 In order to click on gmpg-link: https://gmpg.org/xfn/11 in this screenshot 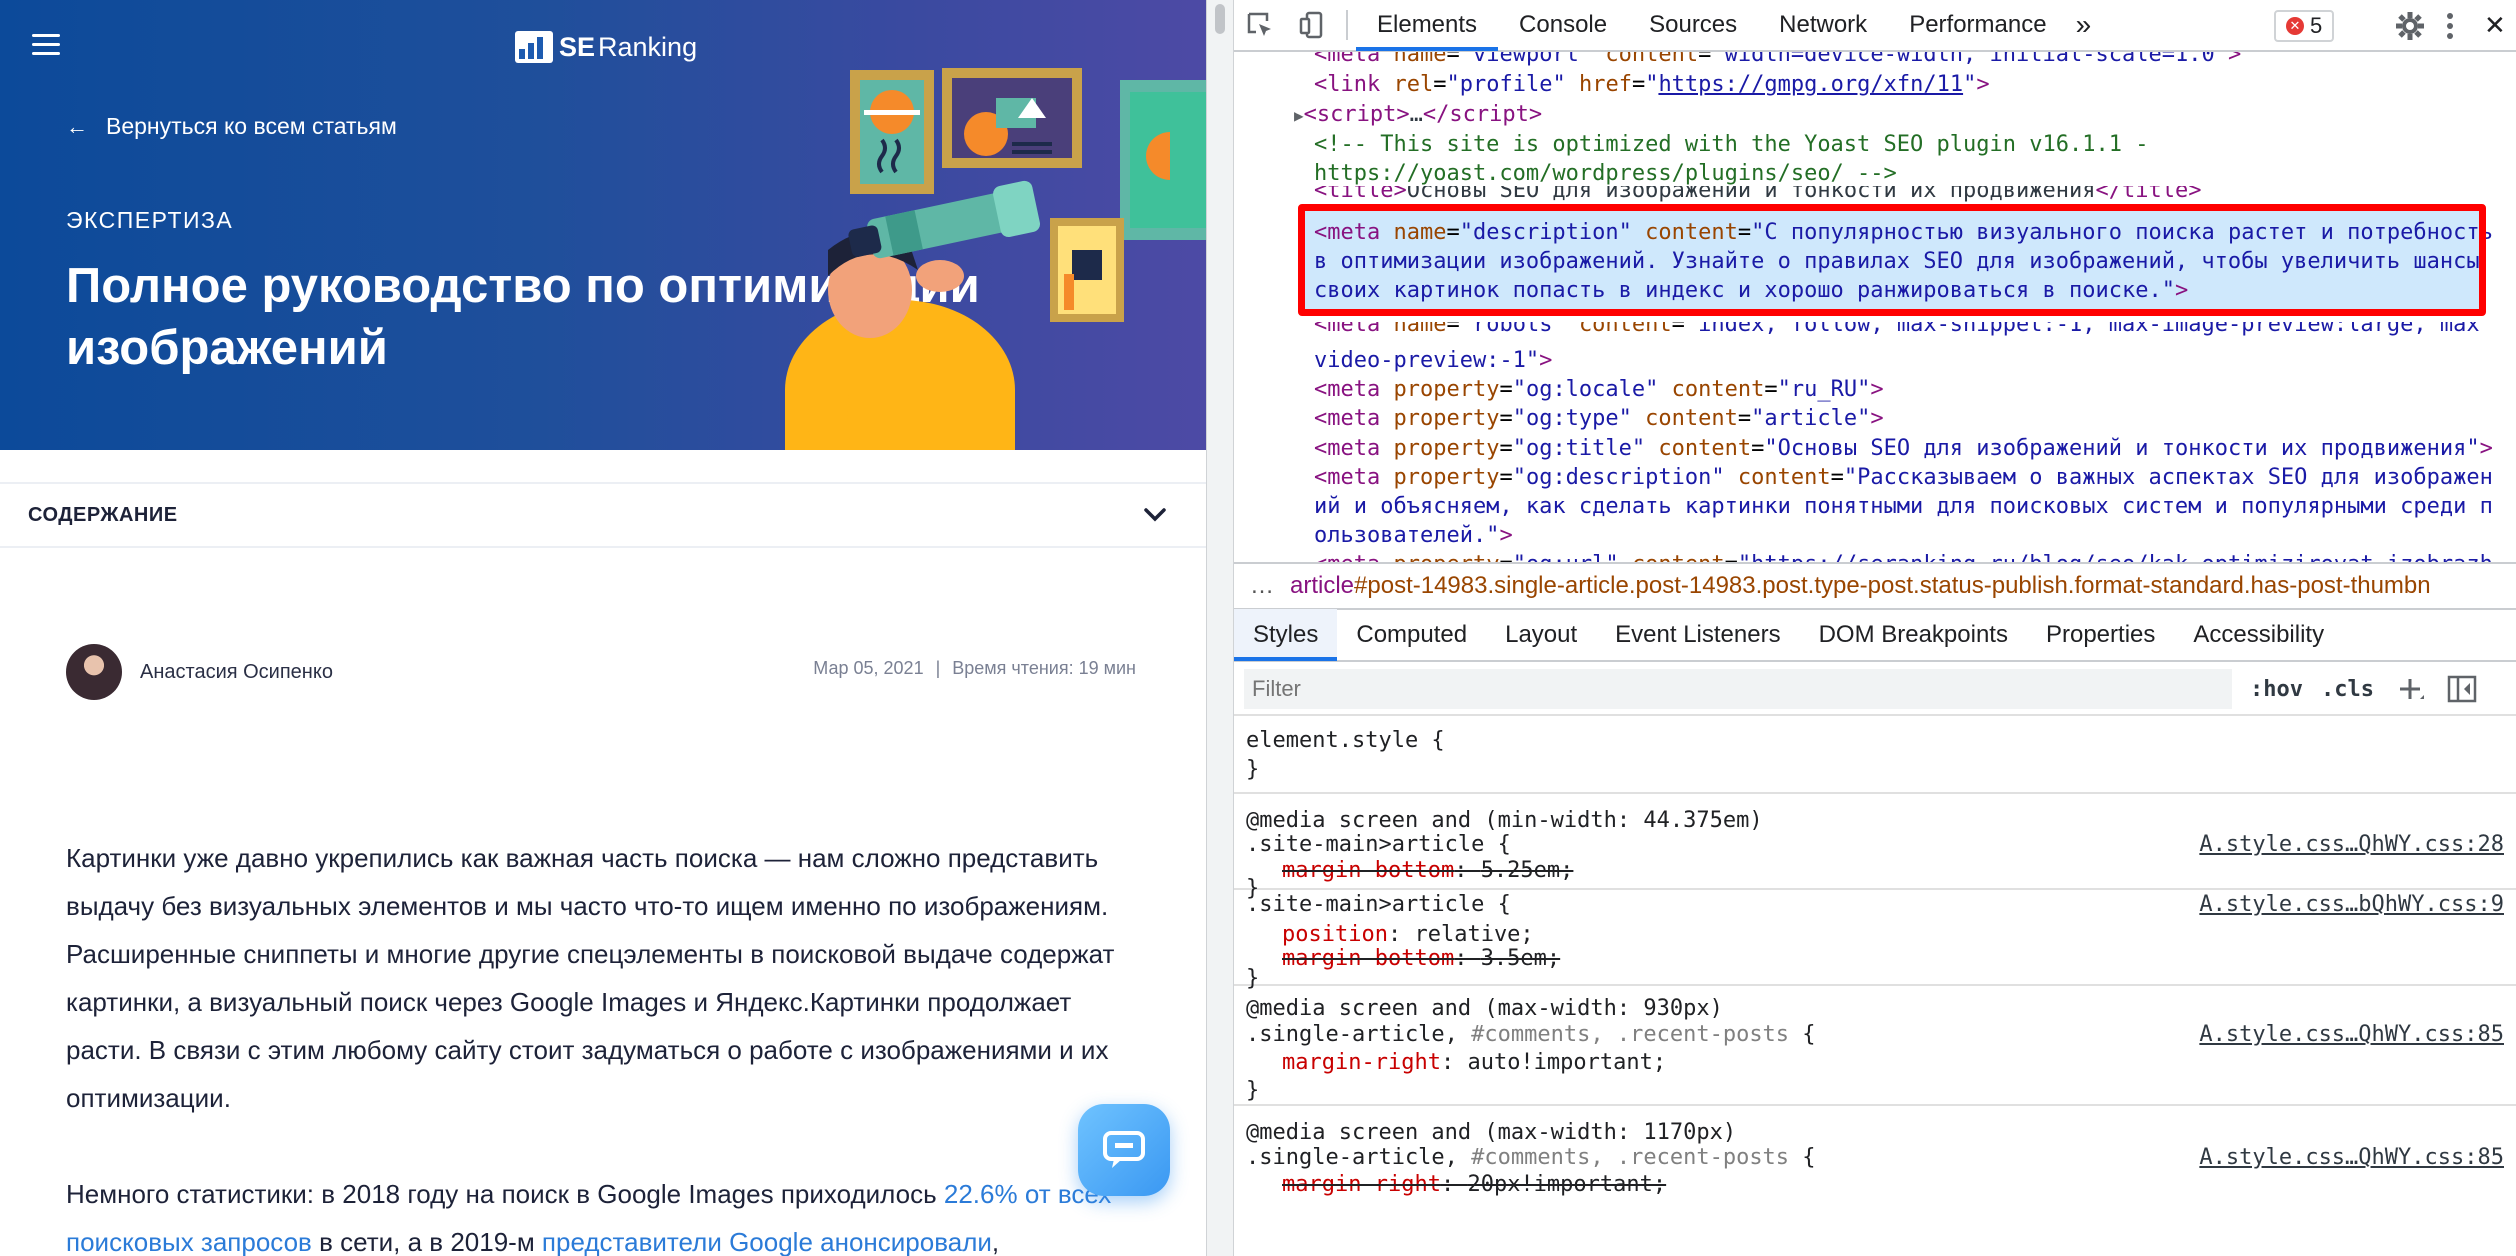, I will do `click(1810, 84)`.